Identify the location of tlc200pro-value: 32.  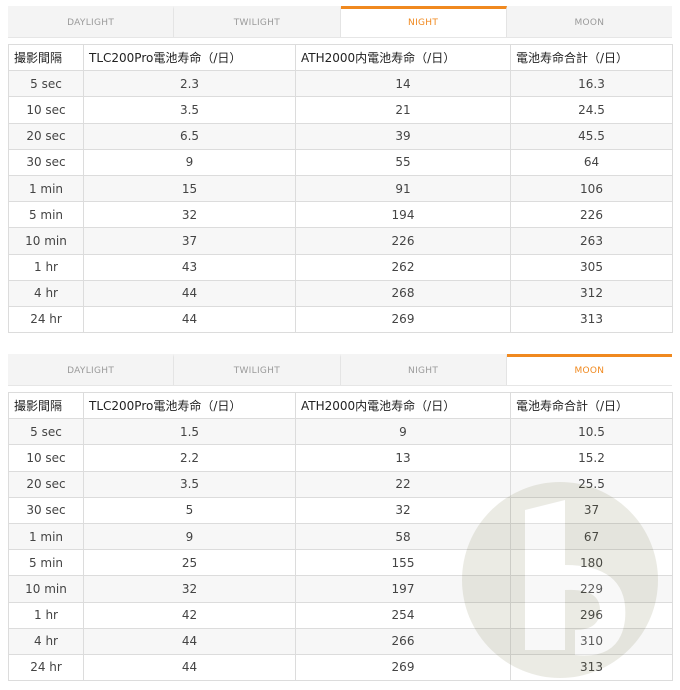
(189, 589).